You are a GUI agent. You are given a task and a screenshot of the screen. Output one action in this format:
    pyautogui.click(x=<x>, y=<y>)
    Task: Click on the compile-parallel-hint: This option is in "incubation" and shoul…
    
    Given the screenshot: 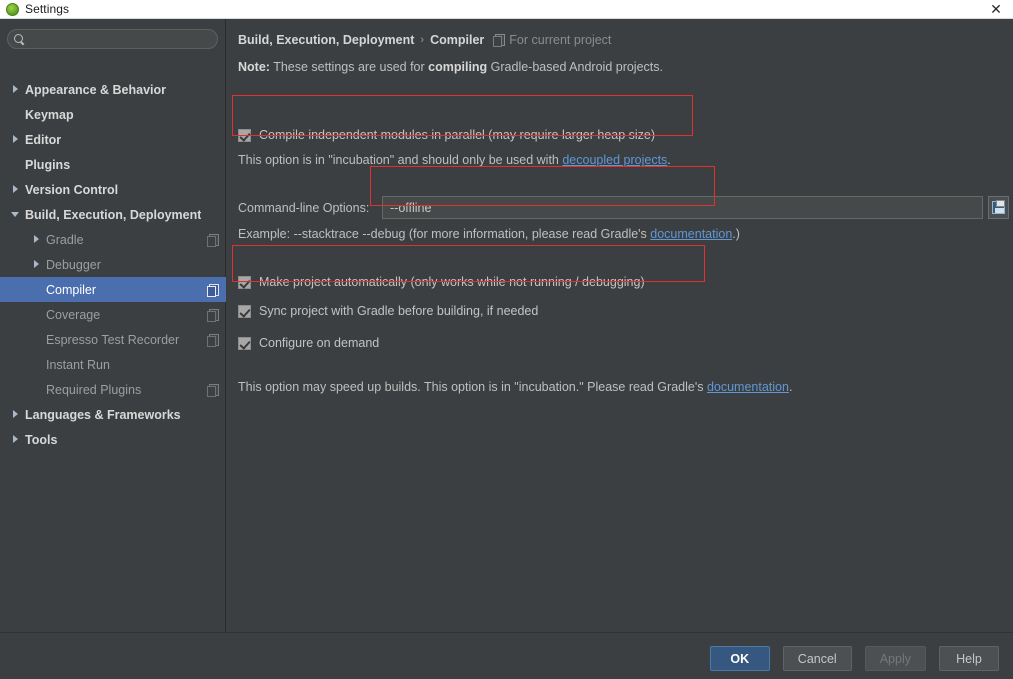 What is the action you would take?
    pyautogui.click(x=454, y=160)
    